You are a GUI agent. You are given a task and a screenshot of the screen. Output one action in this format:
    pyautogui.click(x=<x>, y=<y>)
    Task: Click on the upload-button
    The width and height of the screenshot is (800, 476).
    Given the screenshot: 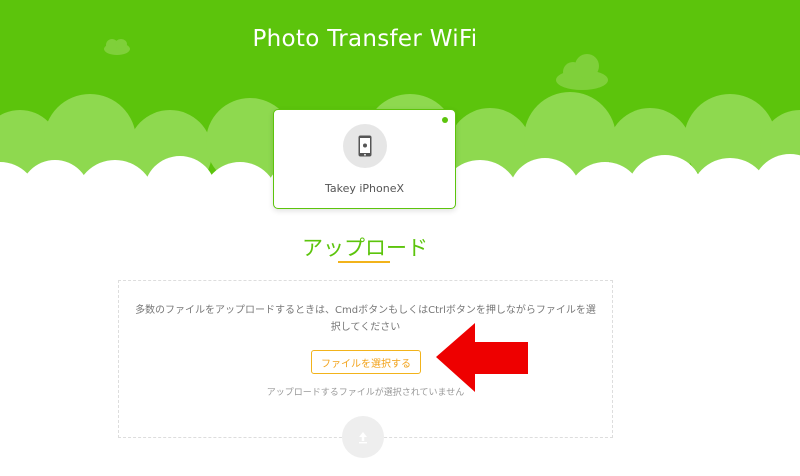 What is the action you would take?
    pyautogui.click(x=363, y=437)
    